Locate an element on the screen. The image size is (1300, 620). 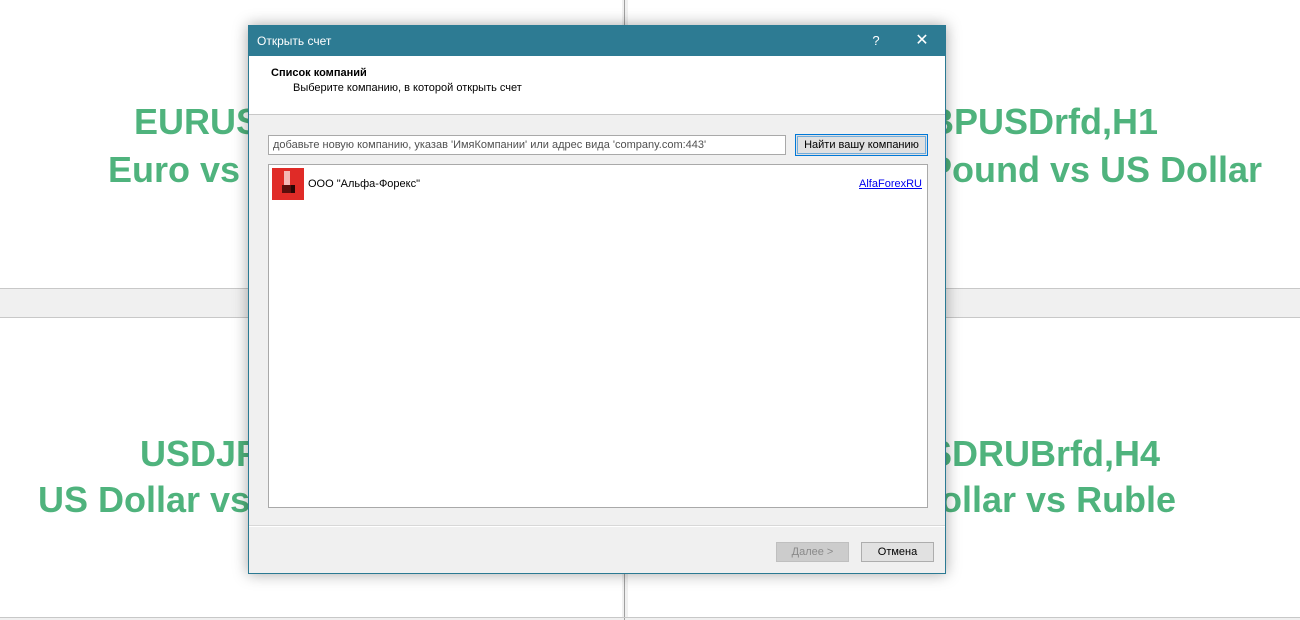
find-company-button: Найти вашу компанию is located at coordinates (861, 145).